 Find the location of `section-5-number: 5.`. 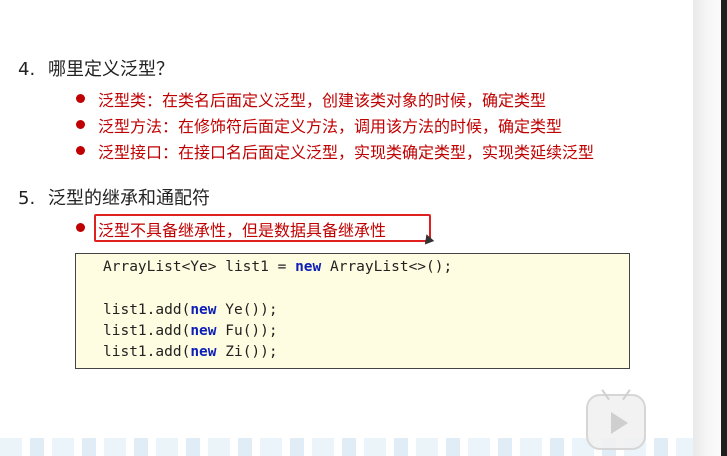

section-5-number: 5. is located at coordinates (27, 198).